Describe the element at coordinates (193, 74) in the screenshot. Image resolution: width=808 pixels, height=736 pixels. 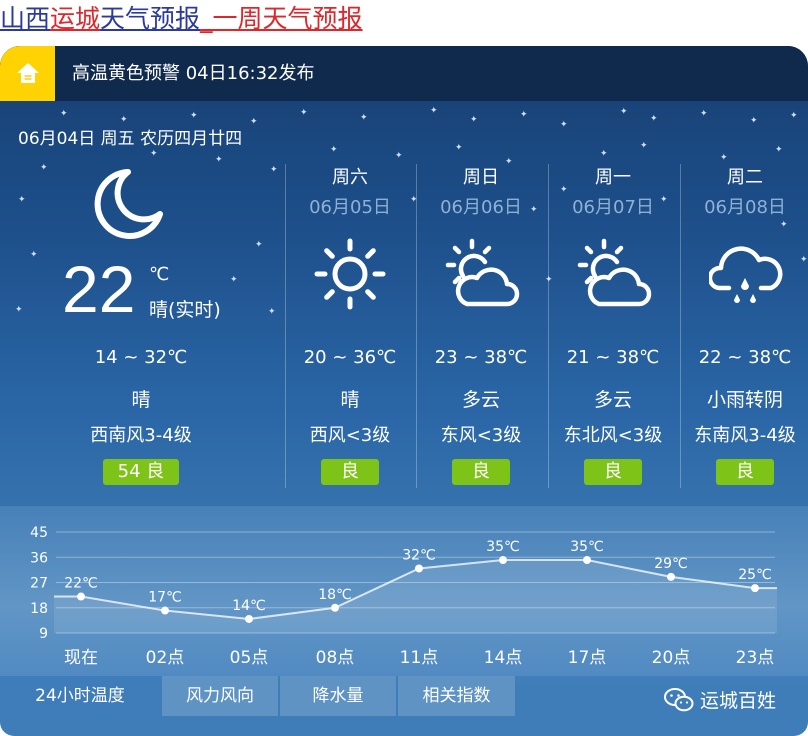
I see `alert-text: 高温黄色预警 04日16:32发布` at that location.